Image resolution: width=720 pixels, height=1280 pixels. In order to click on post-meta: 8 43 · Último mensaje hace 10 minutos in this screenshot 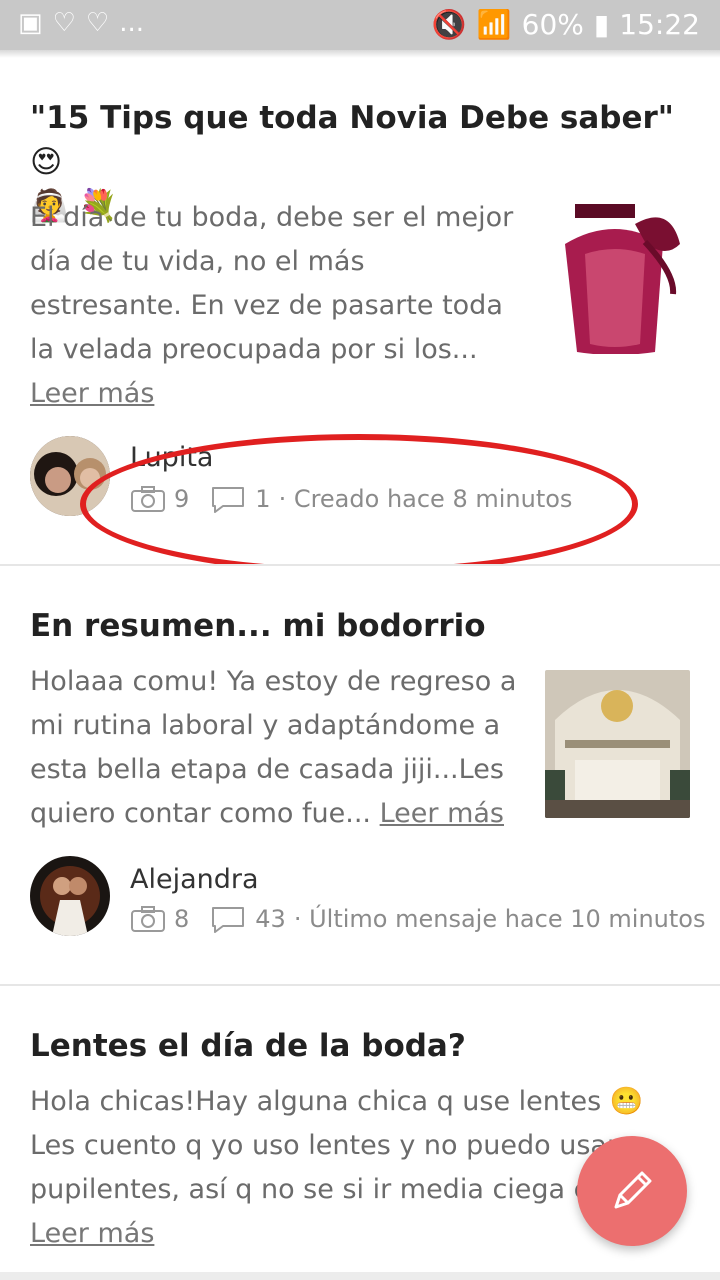, I will do `click(417, 919)`.